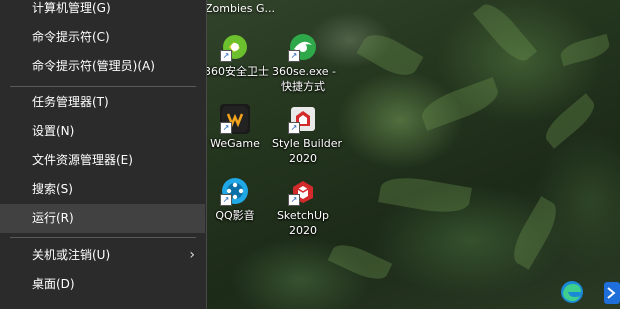  Describe the element at coordinates (235, 191) in the screenshot. I see `qq-player-icon: ↗` at that location.